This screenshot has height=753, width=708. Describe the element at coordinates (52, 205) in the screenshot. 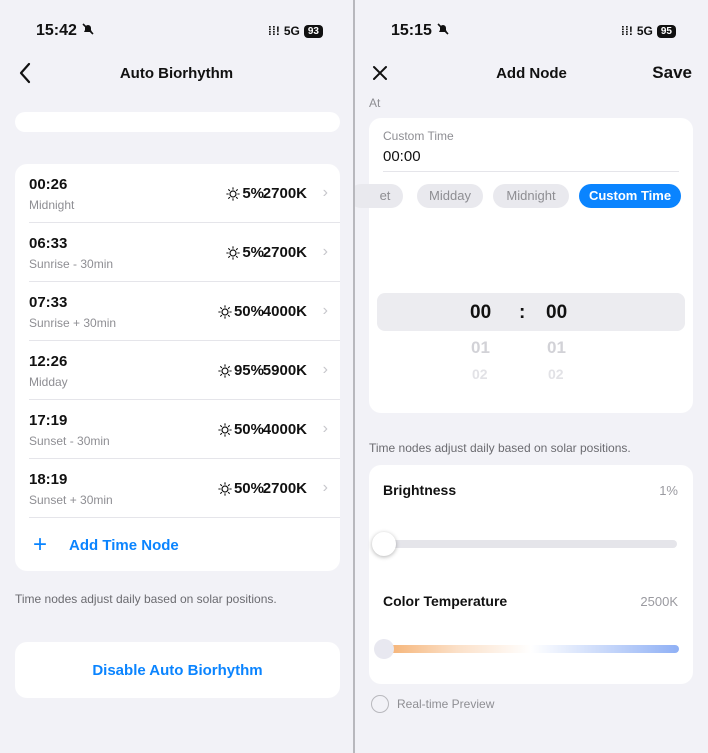

I see `node-label: Midnight` at that location.